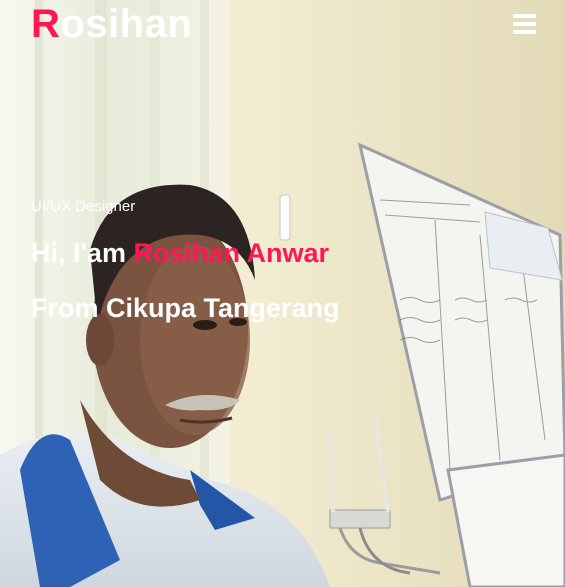 This screenshot has width=565, height=587. Describe the element at coordinates (82, 253) in the screenshot. I see `hero-greeting-prefix: Hi, I'am` at that location.